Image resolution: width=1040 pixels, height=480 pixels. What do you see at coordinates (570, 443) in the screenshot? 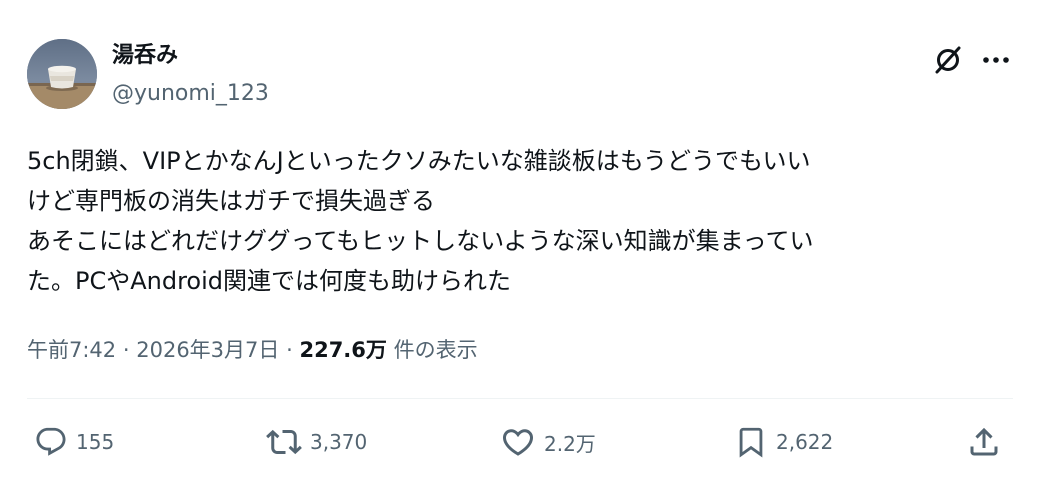
I see `like-count: 2.2万` at bounding box center [570, 443].